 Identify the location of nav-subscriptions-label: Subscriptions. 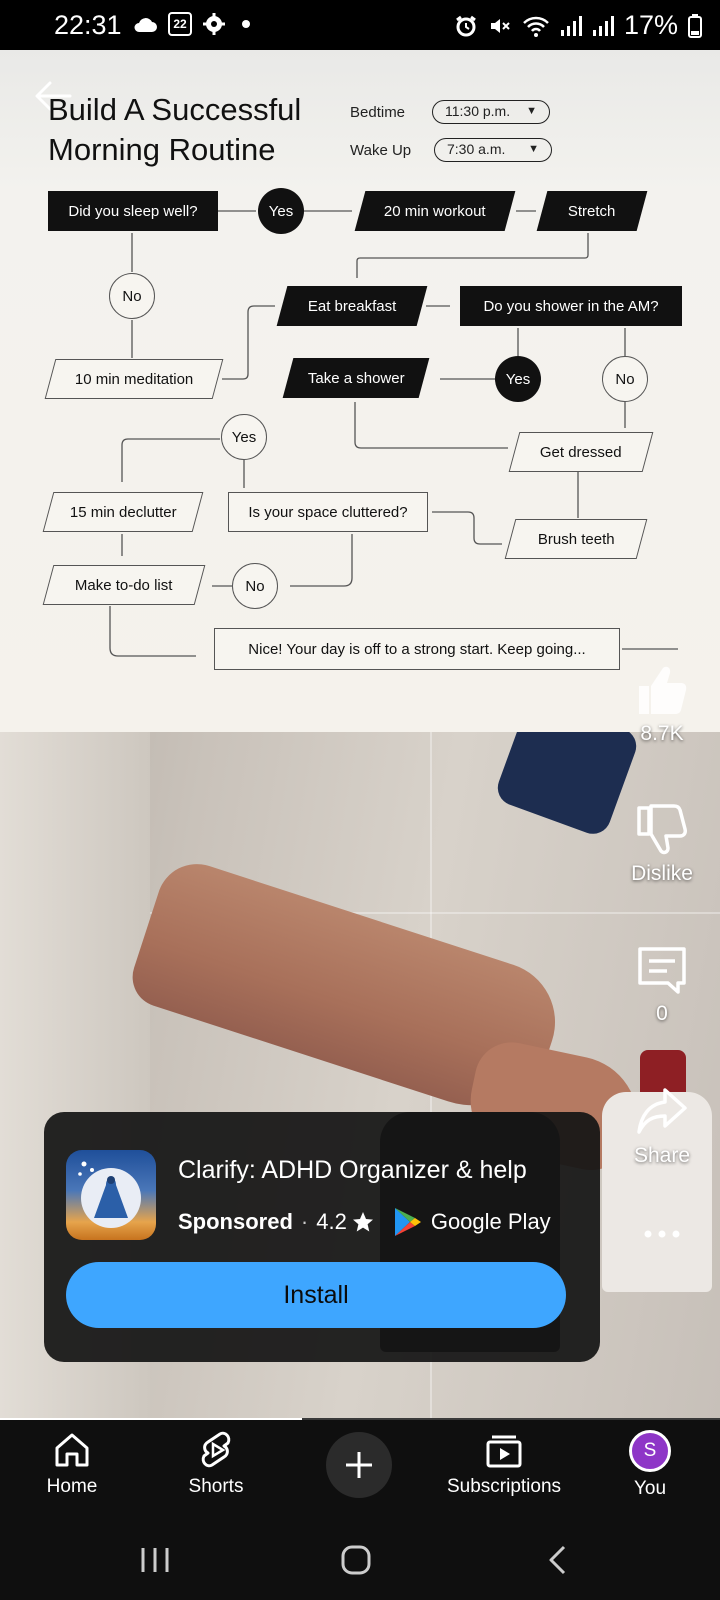
(504, 1486).